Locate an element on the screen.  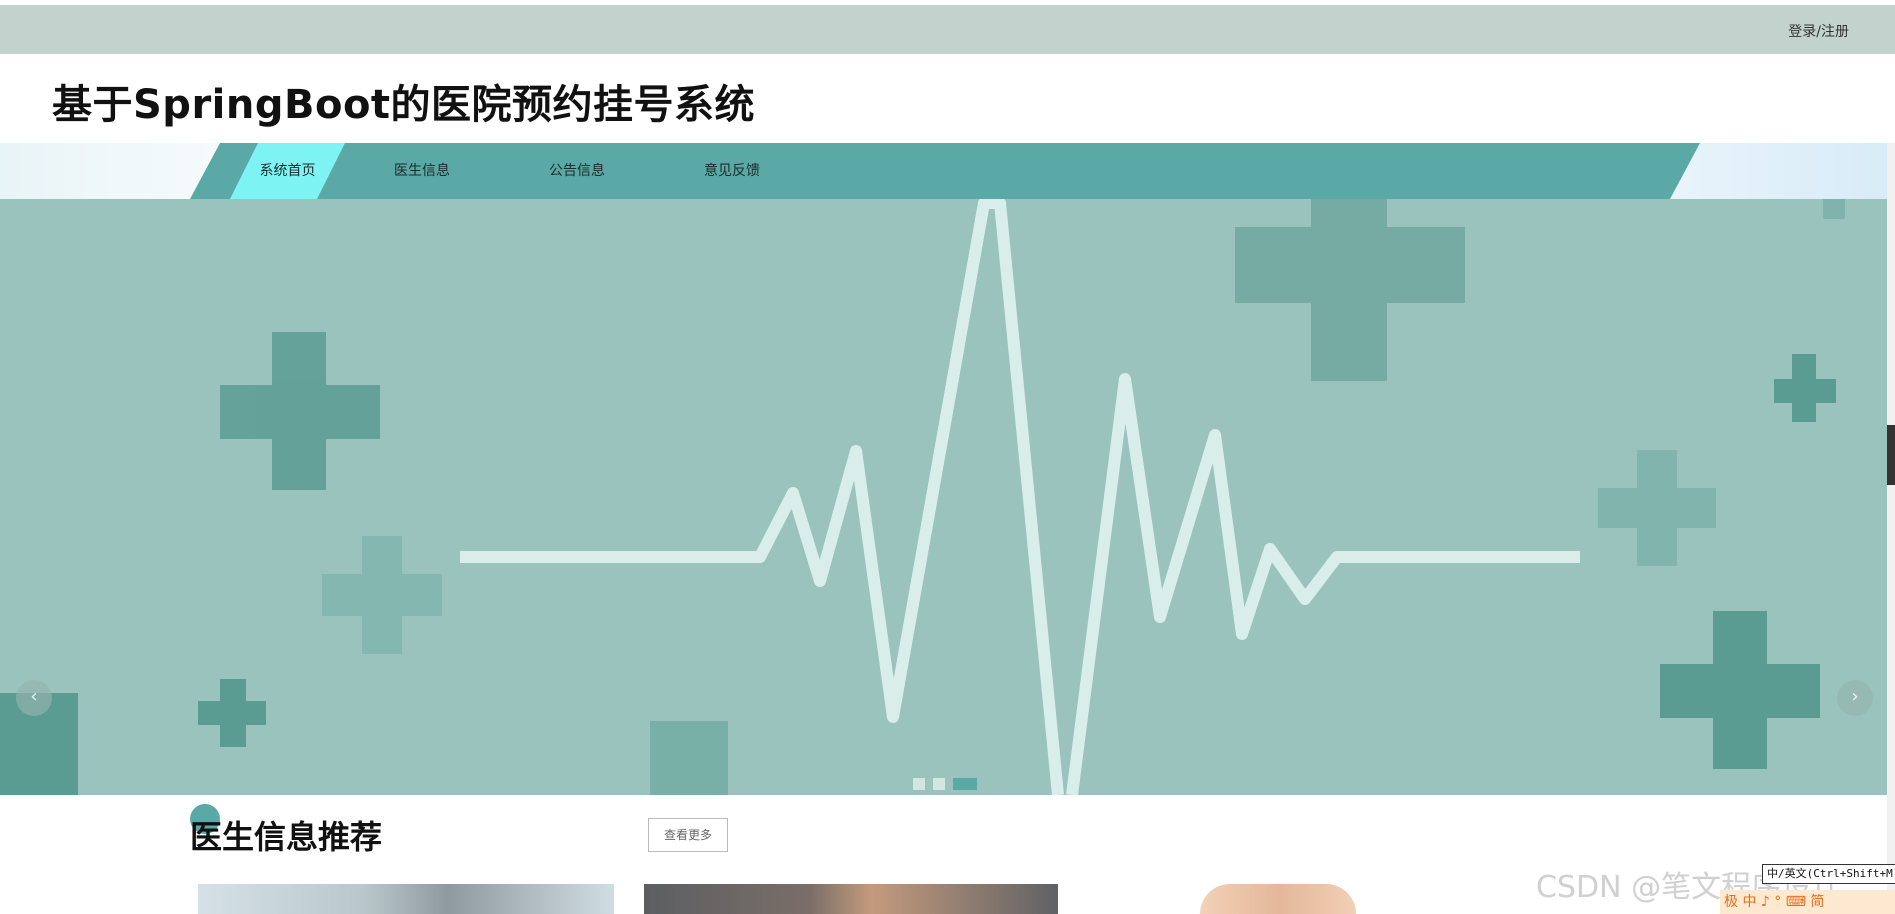
nav-item-feedback: 意见反馈 is located at coordinates (732, 171).